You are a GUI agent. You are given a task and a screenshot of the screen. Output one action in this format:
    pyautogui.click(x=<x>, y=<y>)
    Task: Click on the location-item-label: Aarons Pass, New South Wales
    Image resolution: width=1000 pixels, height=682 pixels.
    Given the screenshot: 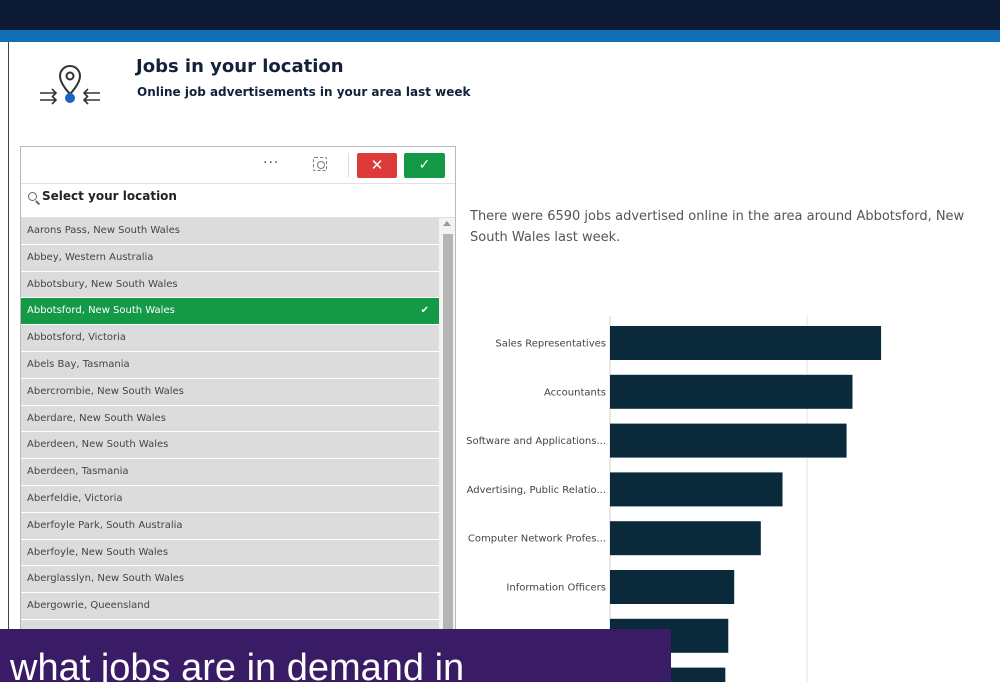 What is the action you would take?
    pyautogui.click(x=103, y=230)
    